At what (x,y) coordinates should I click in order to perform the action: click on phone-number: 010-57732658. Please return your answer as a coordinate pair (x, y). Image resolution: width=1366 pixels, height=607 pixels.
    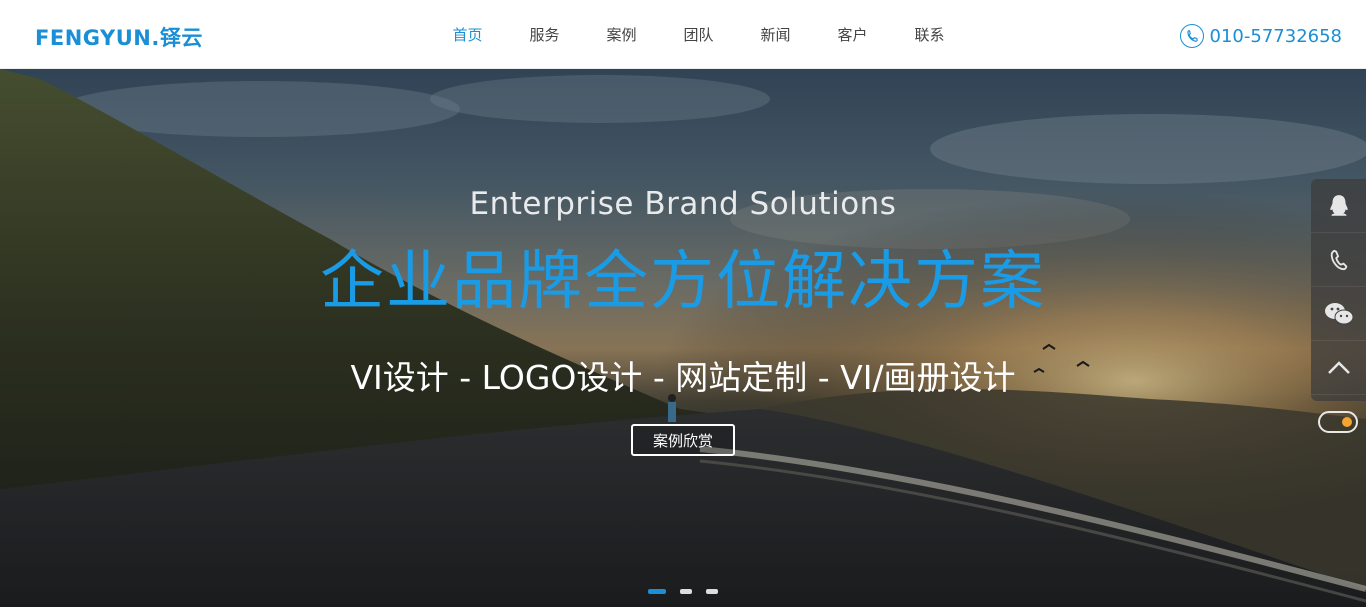
    Looking at the image, I should click on (1275, 36).